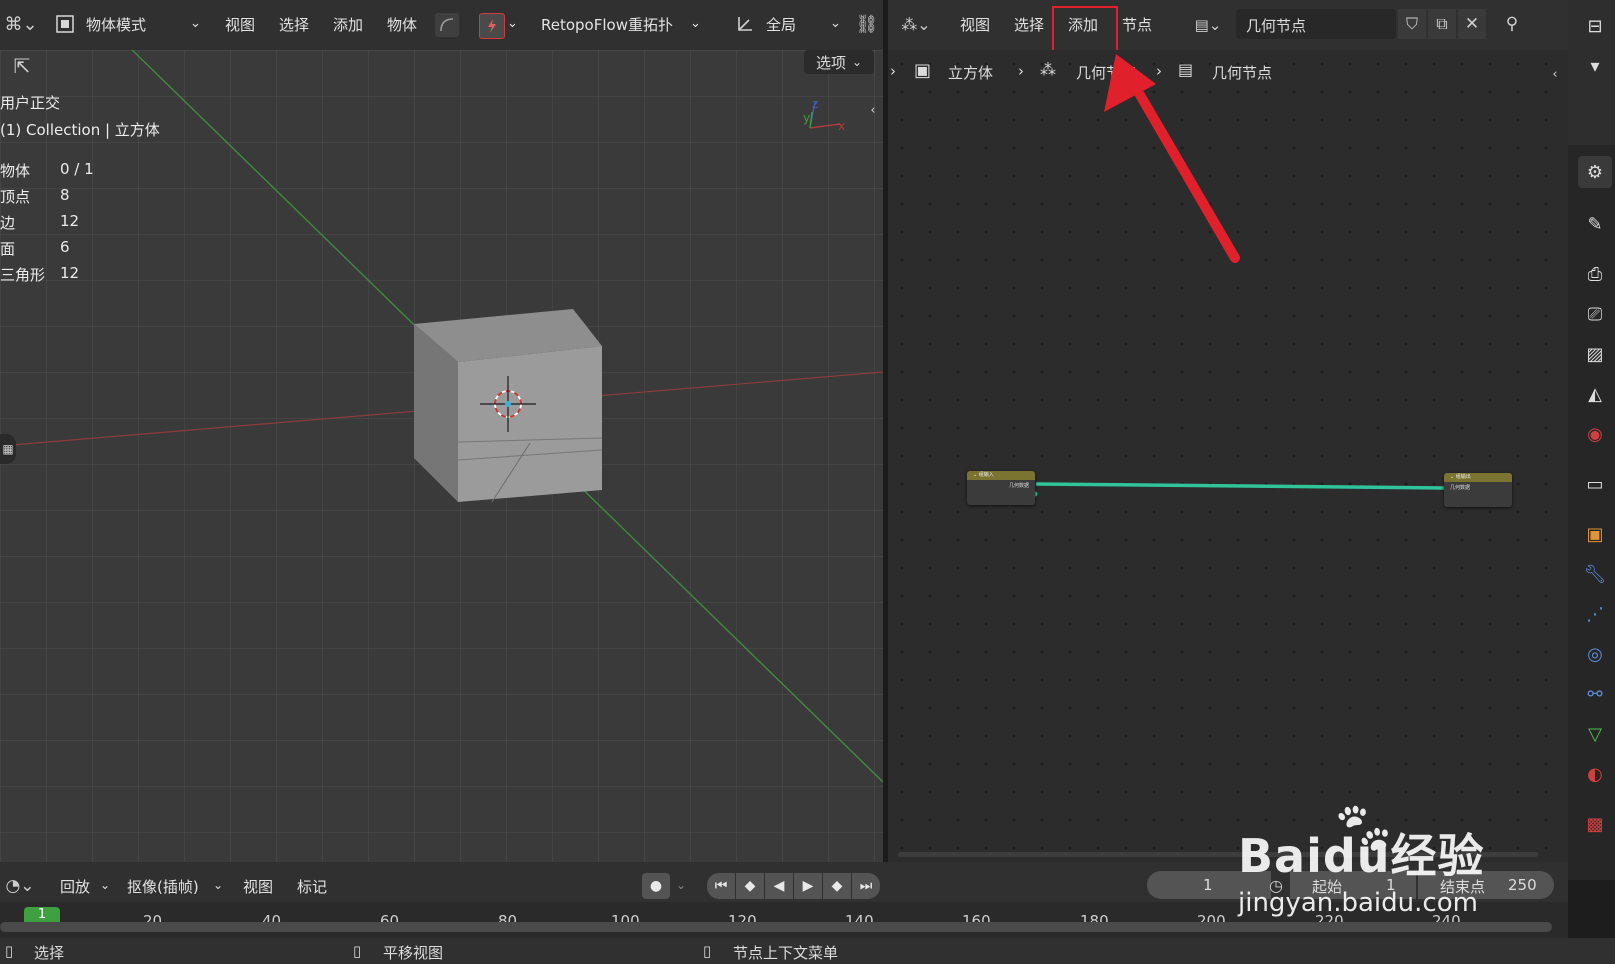 The width and height of the screenshot is (1615, 964). I want to click on proportional-edit-icon, so click(492, 26).